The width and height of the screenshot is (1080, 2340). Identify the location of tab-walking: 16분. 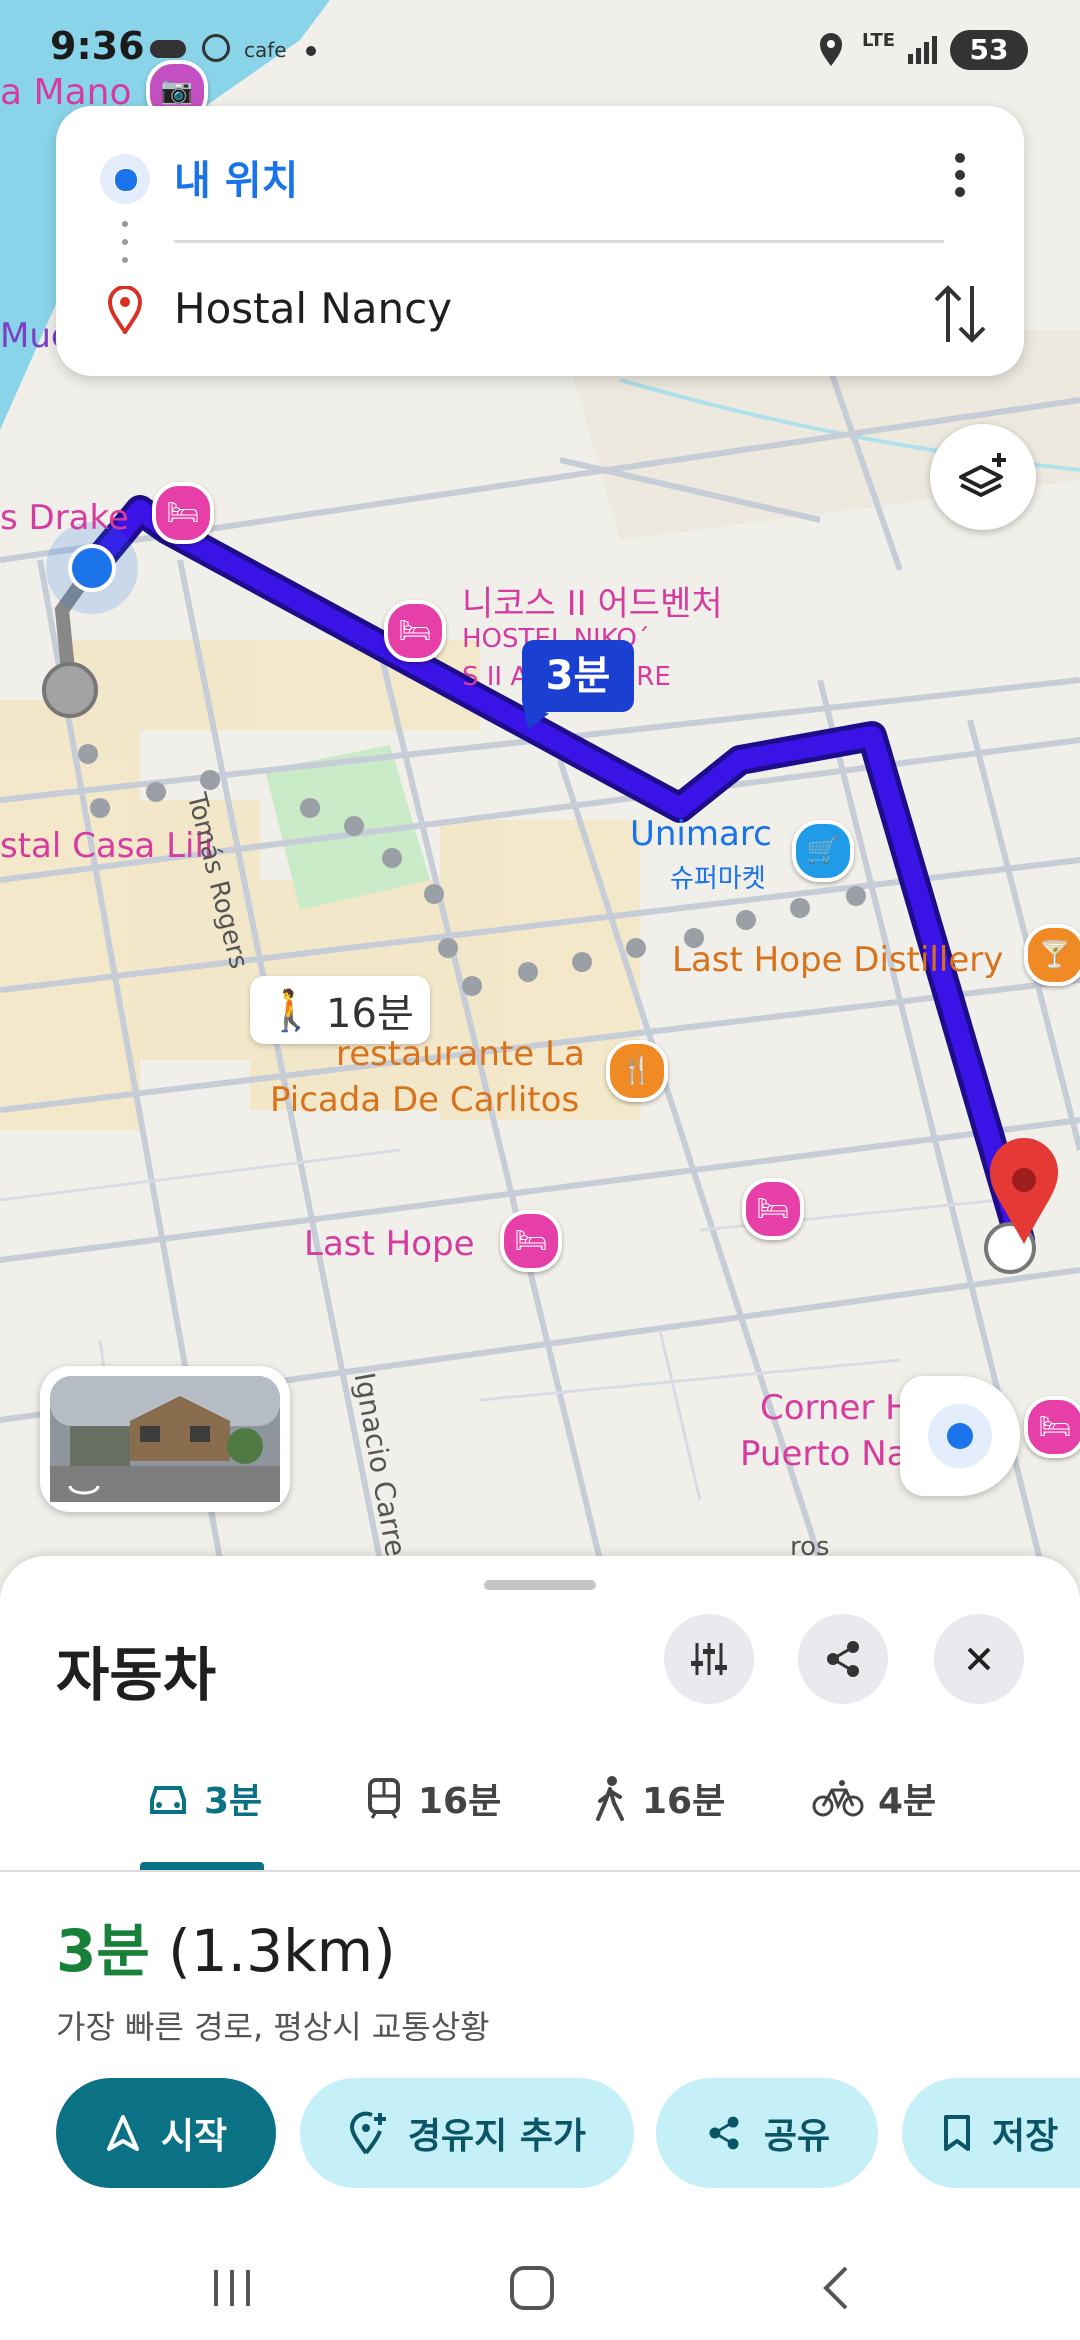
(658, 1798).